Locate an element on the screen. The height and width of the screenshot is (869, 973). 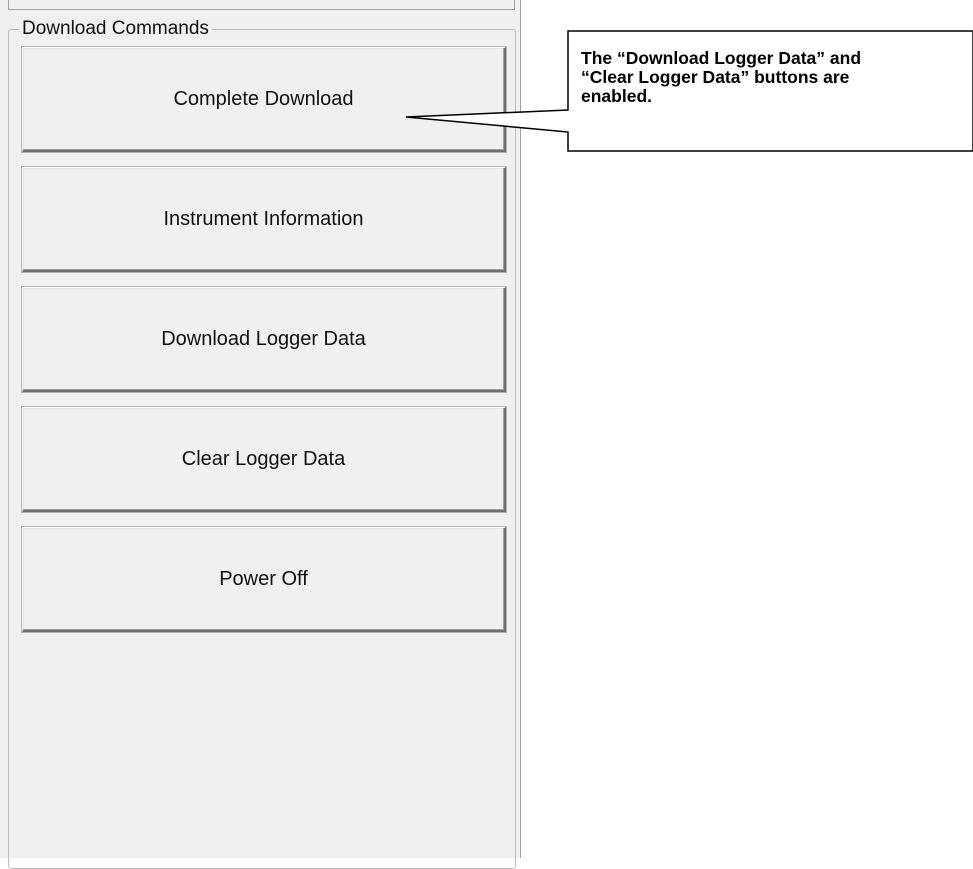
callout-line-2: “Clear Logger Data” buttons are is located at coordinates (715, 77).